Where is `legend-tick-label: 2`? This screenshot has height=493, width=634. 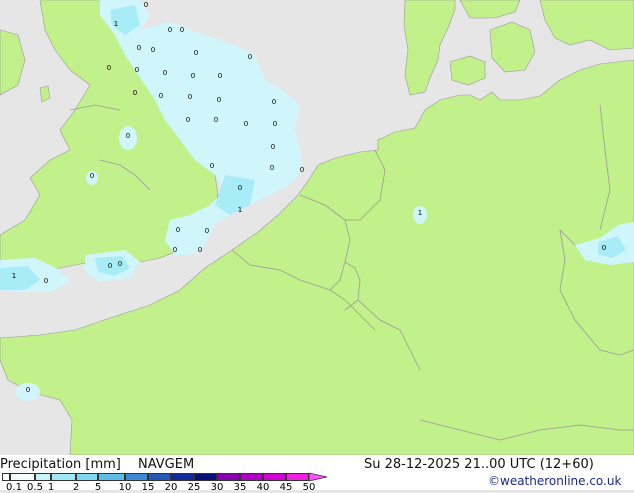 legend-tick-label: 2 is located at coordinates (76, 487).